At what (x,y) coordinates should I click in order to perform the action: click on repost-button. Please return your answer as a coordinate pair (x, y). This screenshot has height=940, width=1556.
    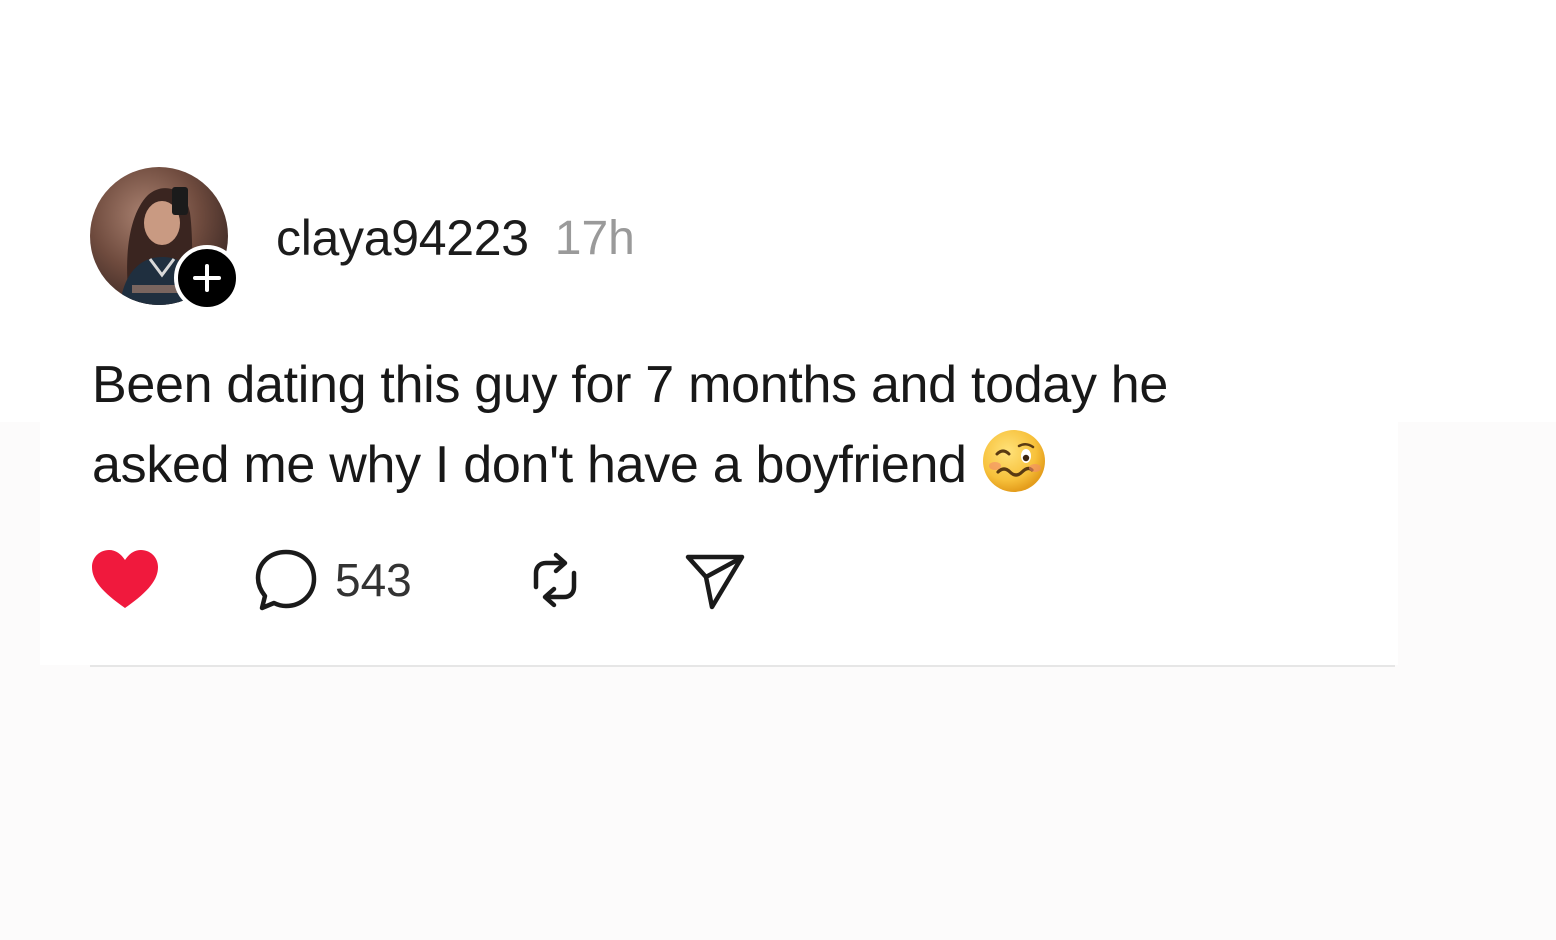
    Looking at the image, I should click on (555, 580).